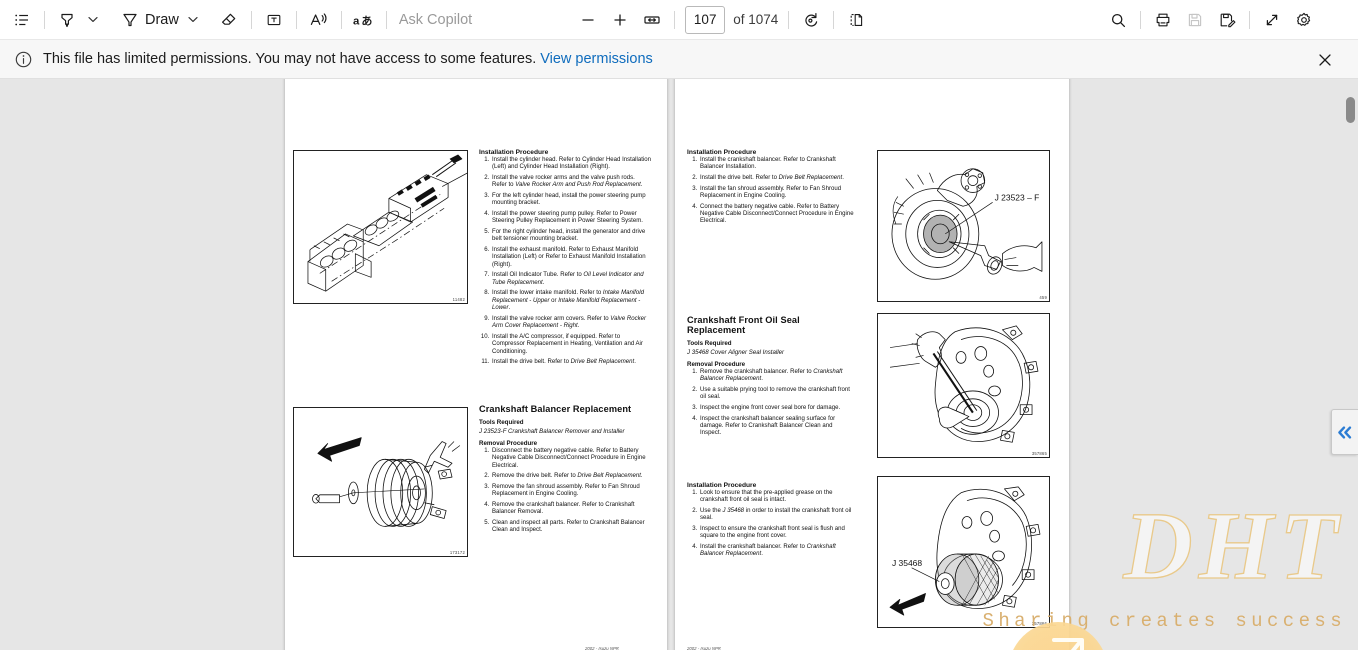  I want to click on figure-label: J 35468, so click(907, 563).